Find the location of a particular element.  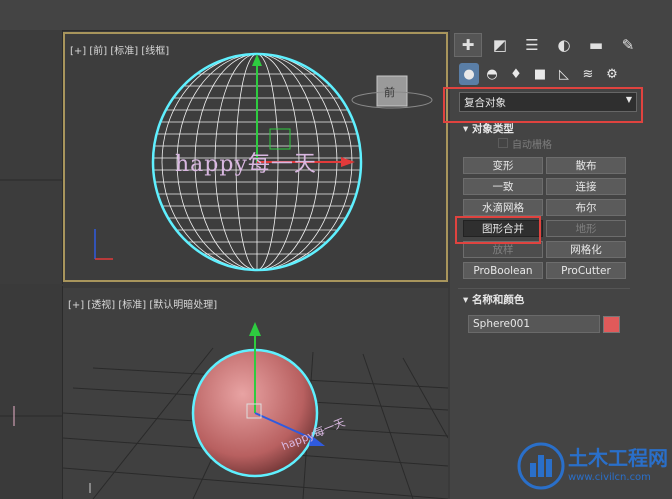

systems-subtab: ⚙ is located at coordinates (612, 74).